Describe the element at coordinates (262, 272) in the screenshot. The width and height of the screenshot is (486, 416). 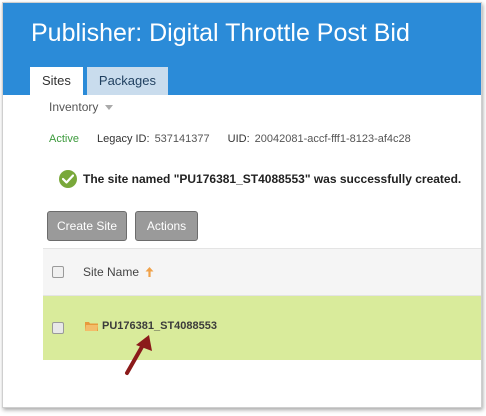
I see `table-header: Site Name` at that location.